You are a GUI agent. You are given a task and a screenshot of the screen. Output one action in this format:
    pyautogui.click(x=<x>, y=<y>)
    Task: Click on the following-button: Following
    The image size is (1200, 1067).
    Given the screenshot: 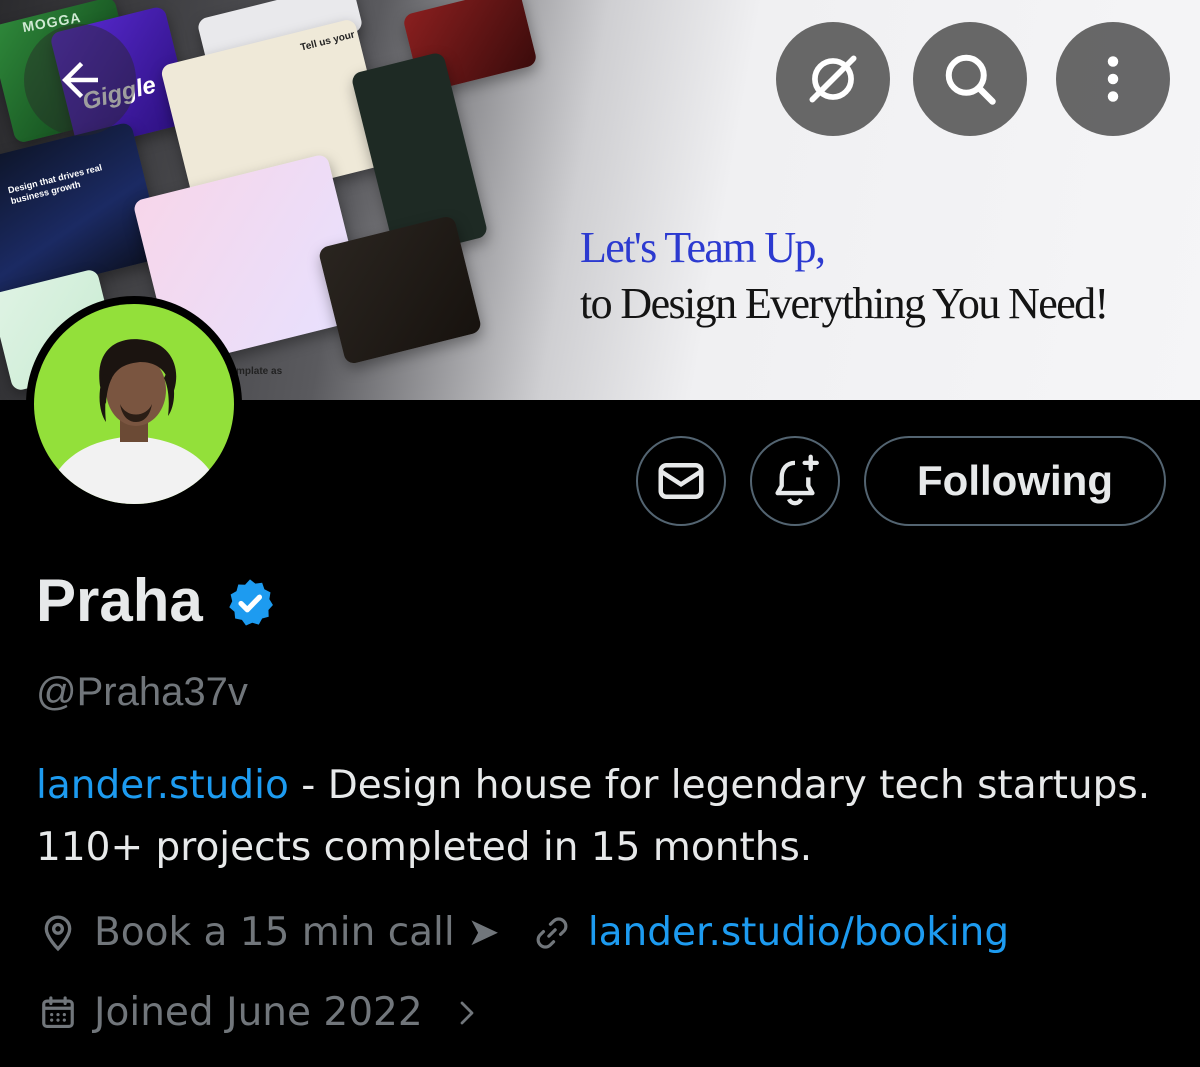 What is the action you would take?
    pyautogui.click(x=1015, y=481)
    